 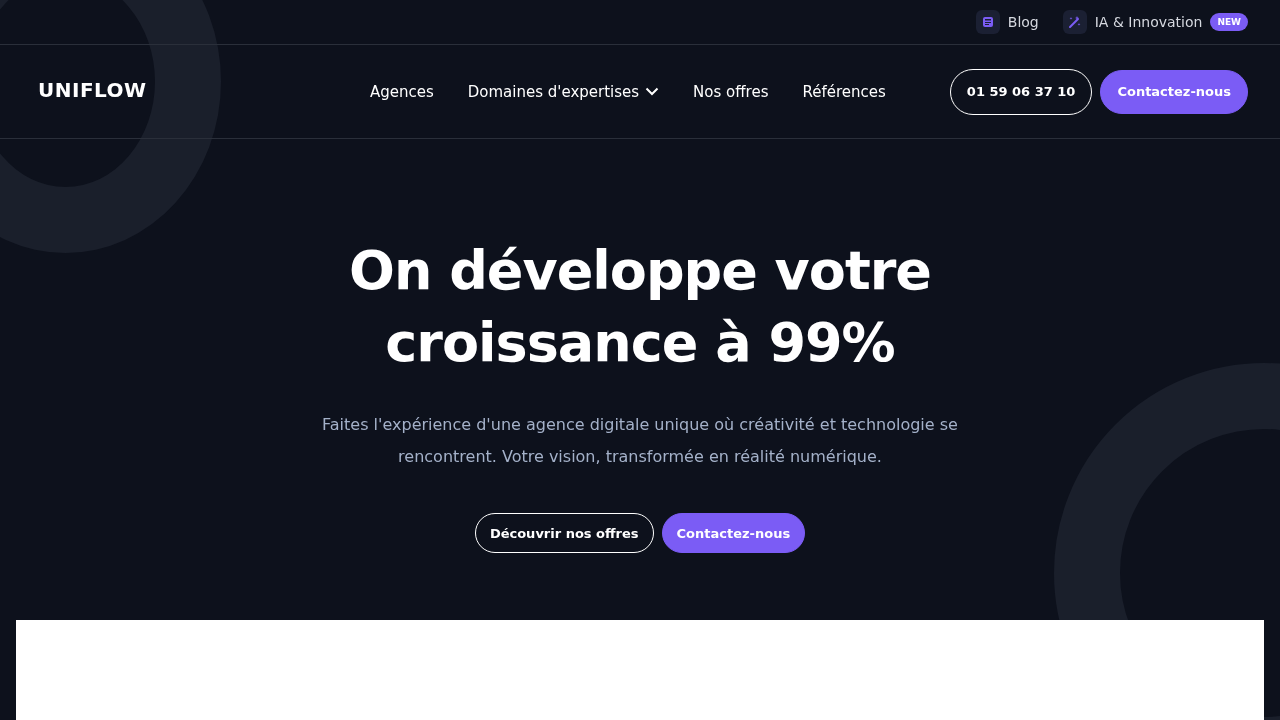 What do you see at coordinates (1229, 22) in the screenshot?
I see `new-badge: NEW` at bounding box center [1229, 22].